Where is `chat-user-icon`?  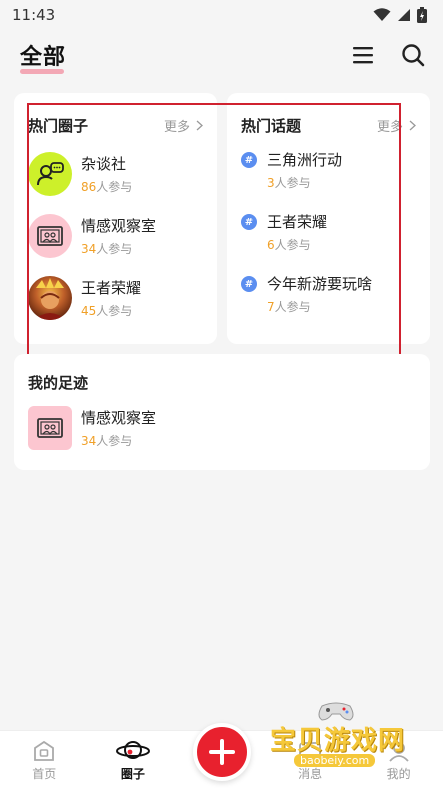
chat-user-icon is located at coordinates (50, 174).